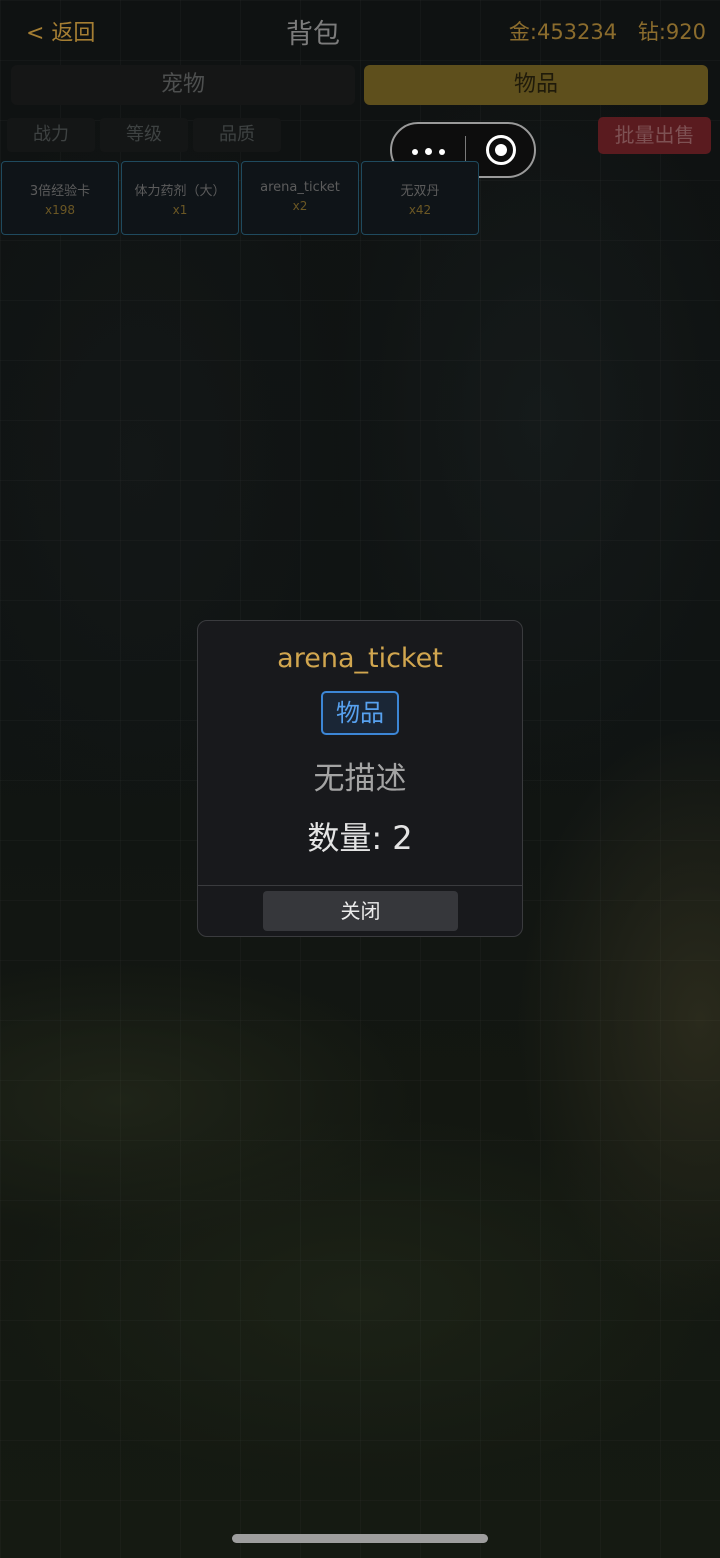 The image size is (720, 1558). I want to click on sort-by-power-button: 战力, so click(51, 135).